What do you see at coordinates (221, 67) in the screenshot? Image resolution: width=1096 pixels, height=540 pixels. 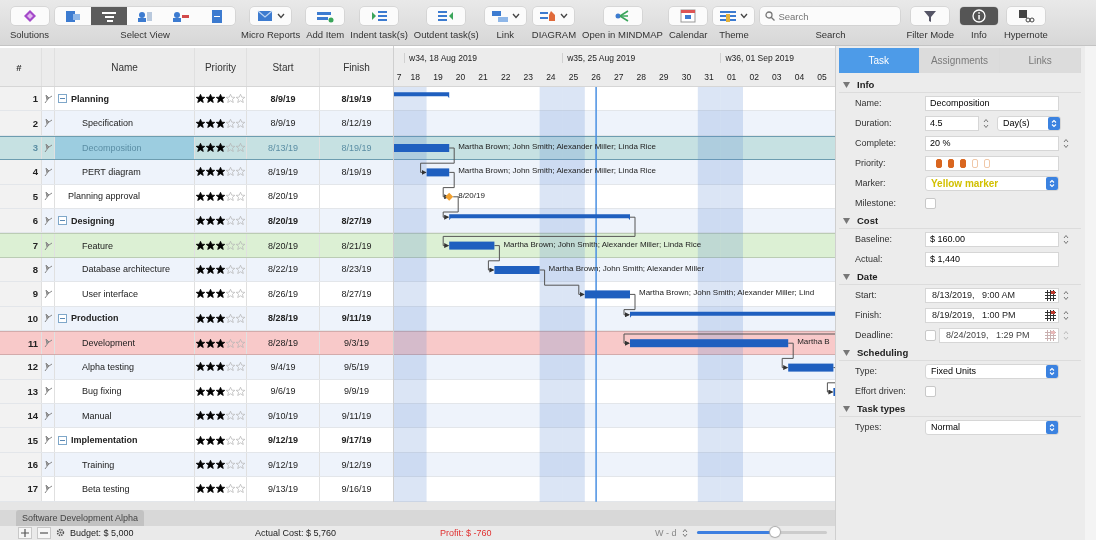 I see `column-header: Priority` at bounding box center [221, 67].